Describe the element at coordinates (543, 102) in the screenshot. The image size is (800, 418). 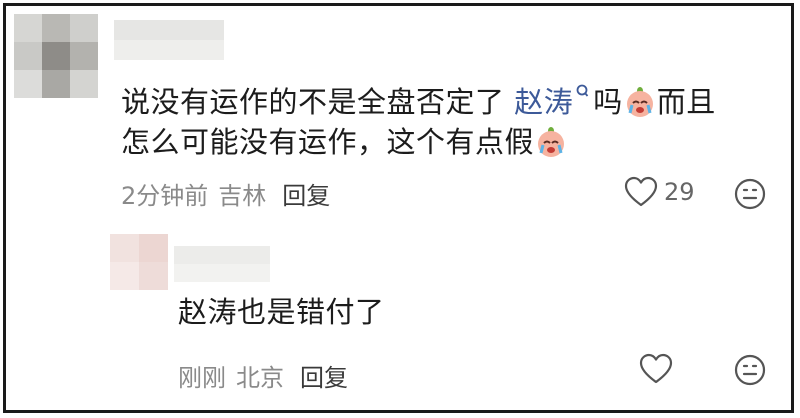
I see `mention-link: 赵涛` at that location.